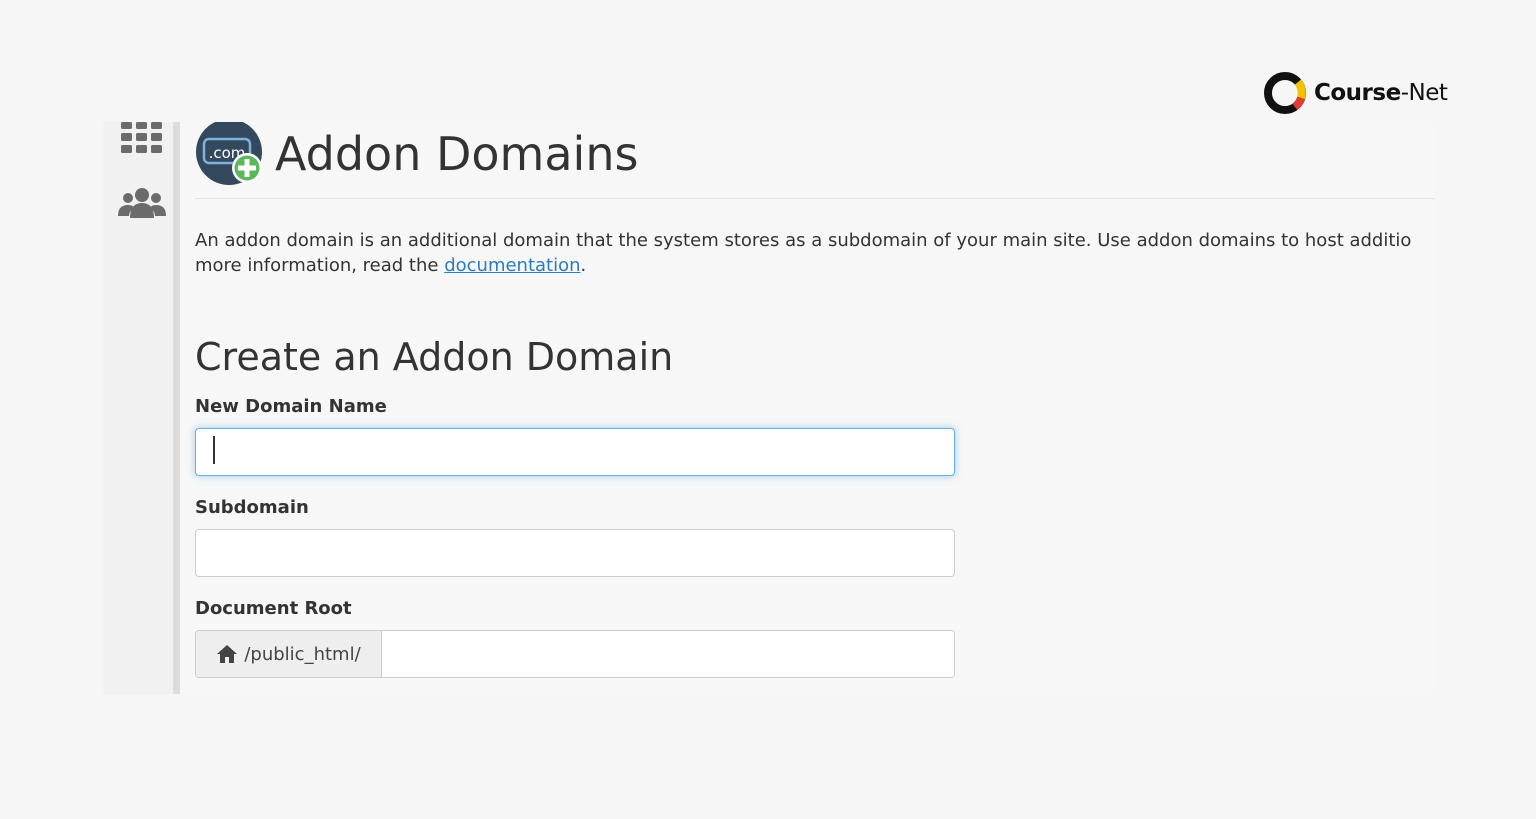 This screenshot has height=819, width=1536. What do you see at coordinates (457, 154) in the screenshot?
I see `page-title: Addon Domains` at bounding box center [457, 154].